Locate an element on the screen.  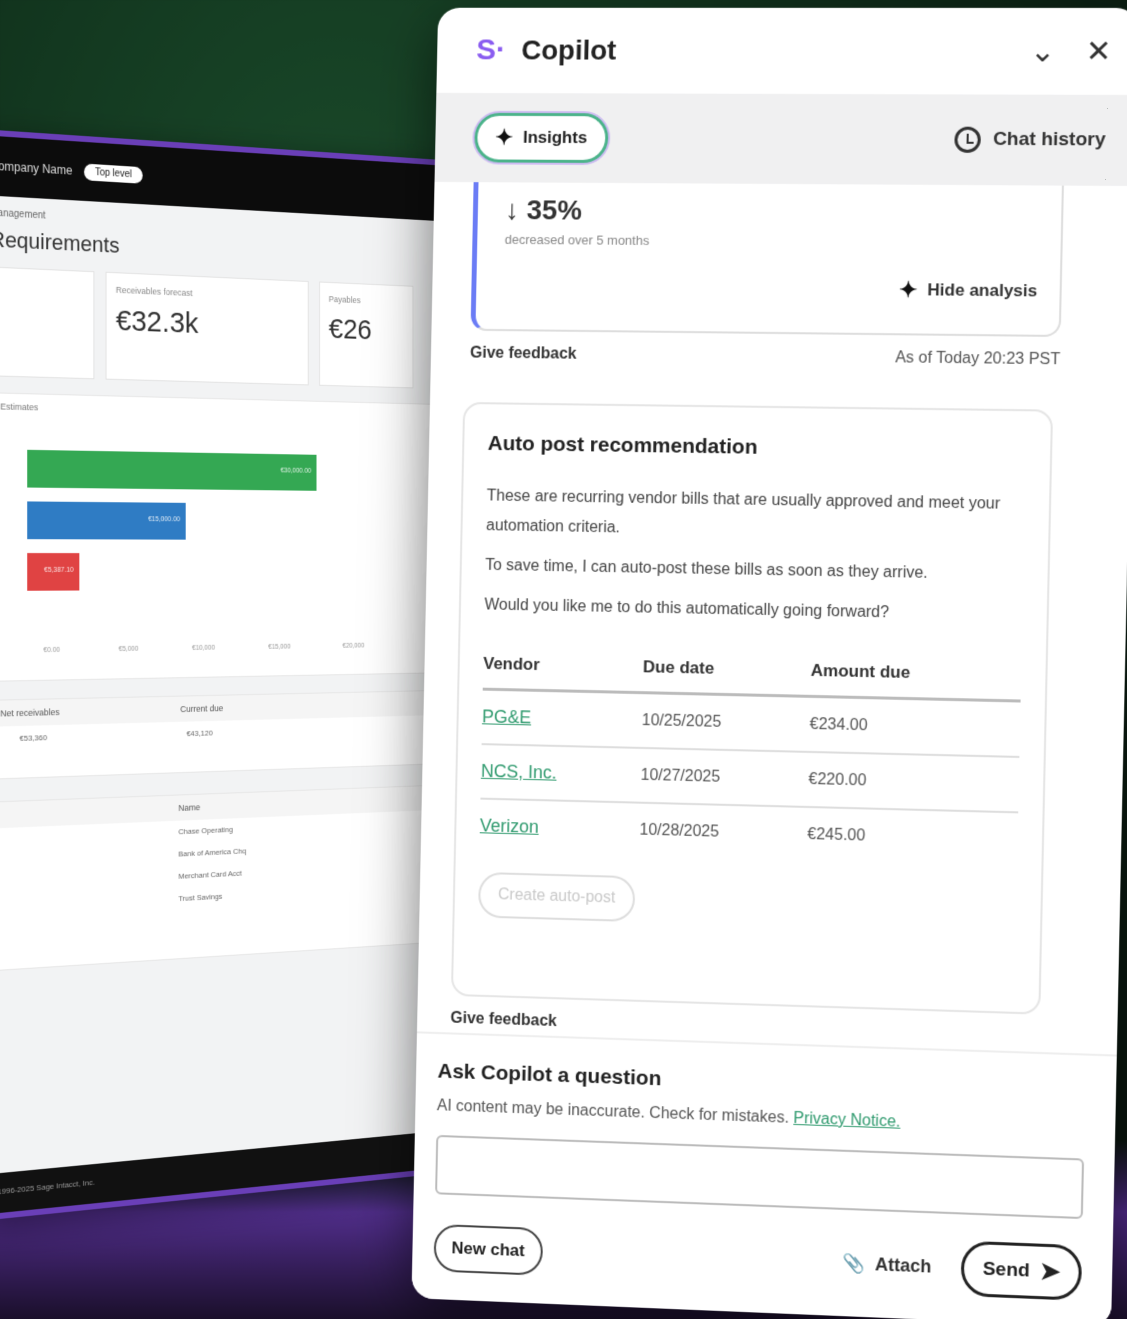
copilot-title: Copilot is located at coordinates (569, 50).